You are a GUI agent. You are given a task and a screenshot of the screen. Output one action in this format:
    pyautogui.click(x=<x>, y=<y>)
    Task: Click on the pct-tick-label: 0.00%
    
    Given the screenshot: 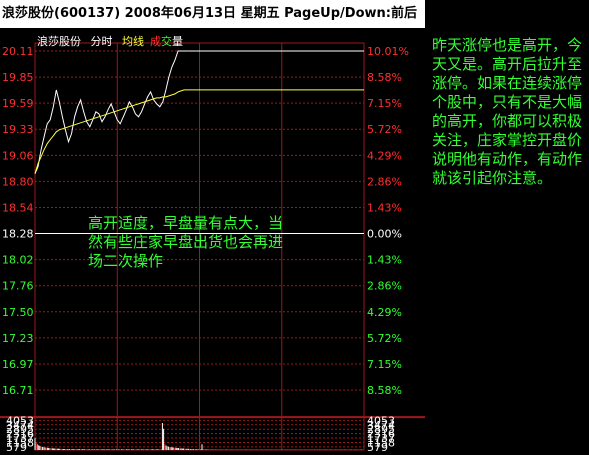 What is the action you would take?
    pyautogui.click(x=384, y=234)
    